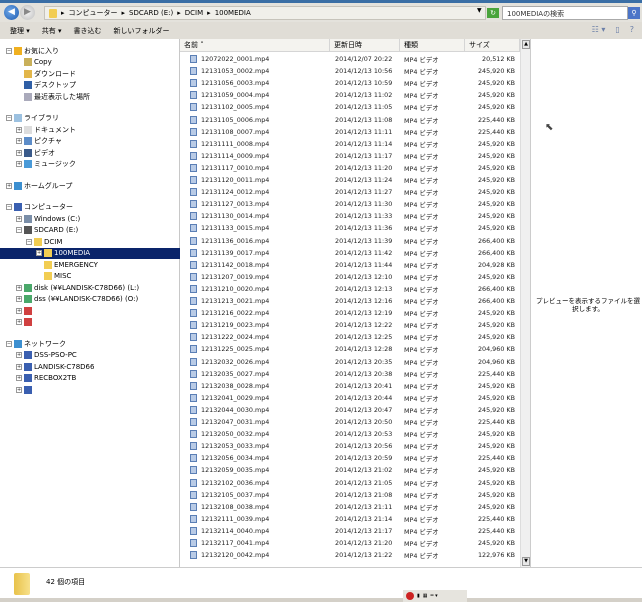  Describe the element at coordinates (39, 207) in the screenshot. I see `nav-item: − コンピューター` at that location.